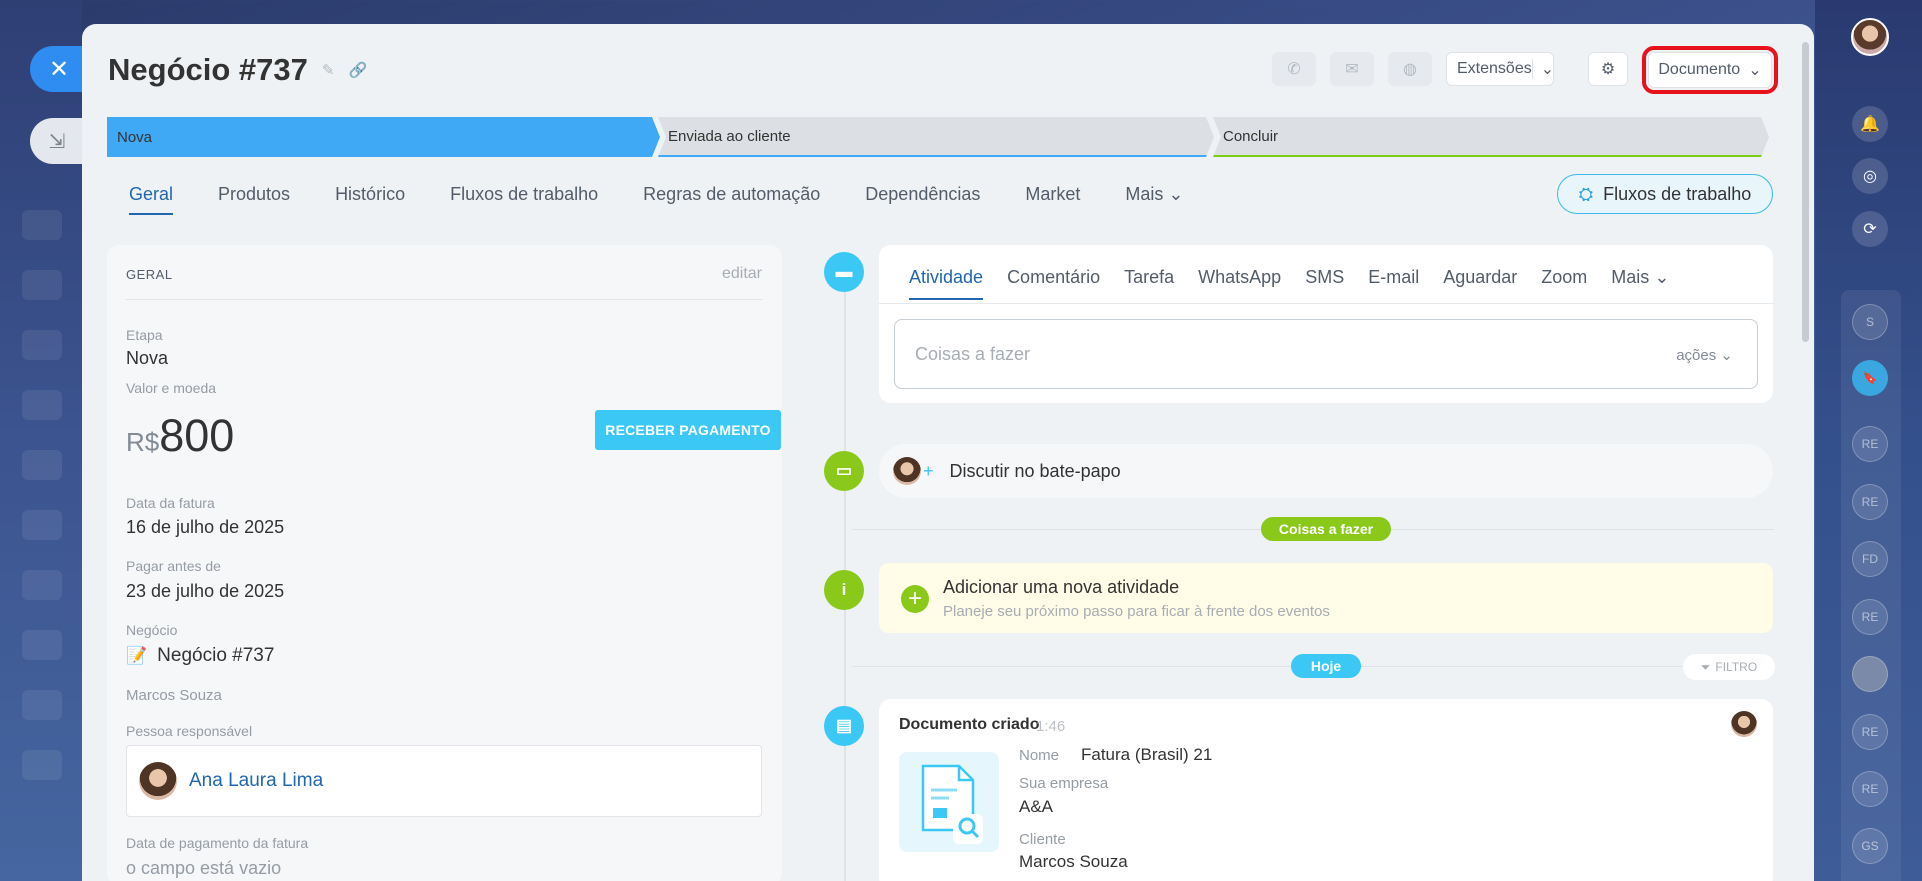  Describe the element at coordinates (952, 804) in the screenshot. I see `document-preview-icon` at that location.